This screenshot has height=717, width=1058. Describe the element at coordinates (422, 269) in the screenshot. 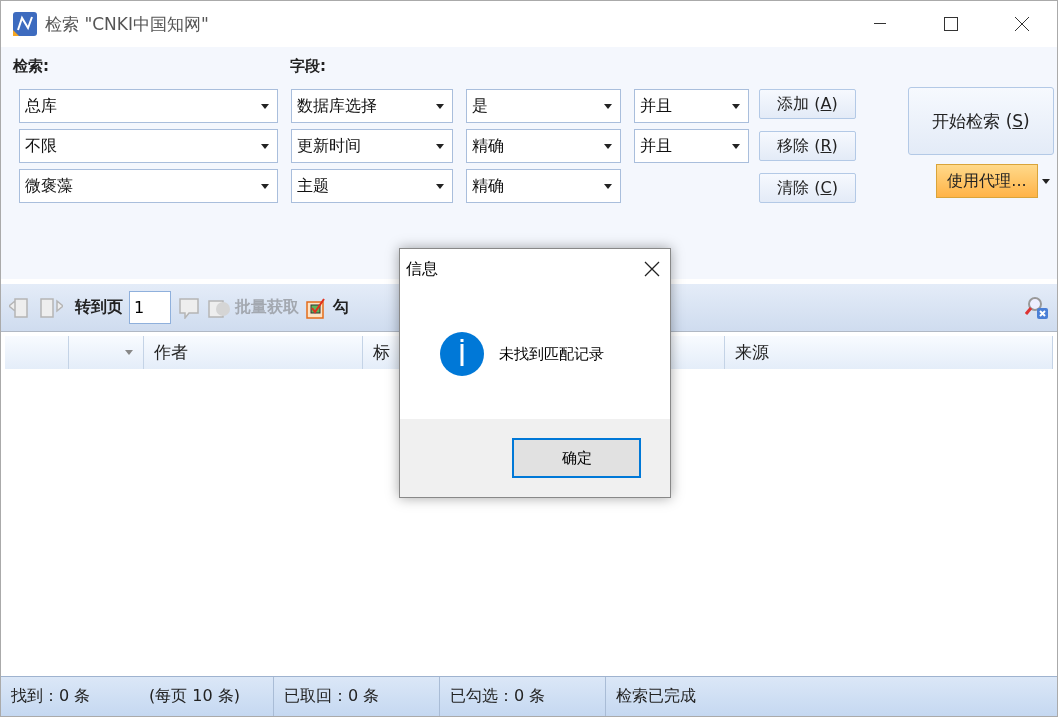

I see `dialog-title: 信息` at that location.